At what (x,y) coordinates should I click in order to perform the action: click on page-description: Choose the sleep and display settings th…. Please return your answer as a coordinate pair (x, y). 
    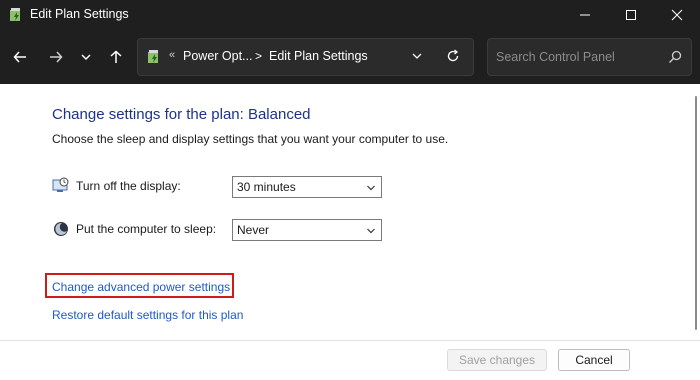
    Looking at the image, I should click on (250, 139).